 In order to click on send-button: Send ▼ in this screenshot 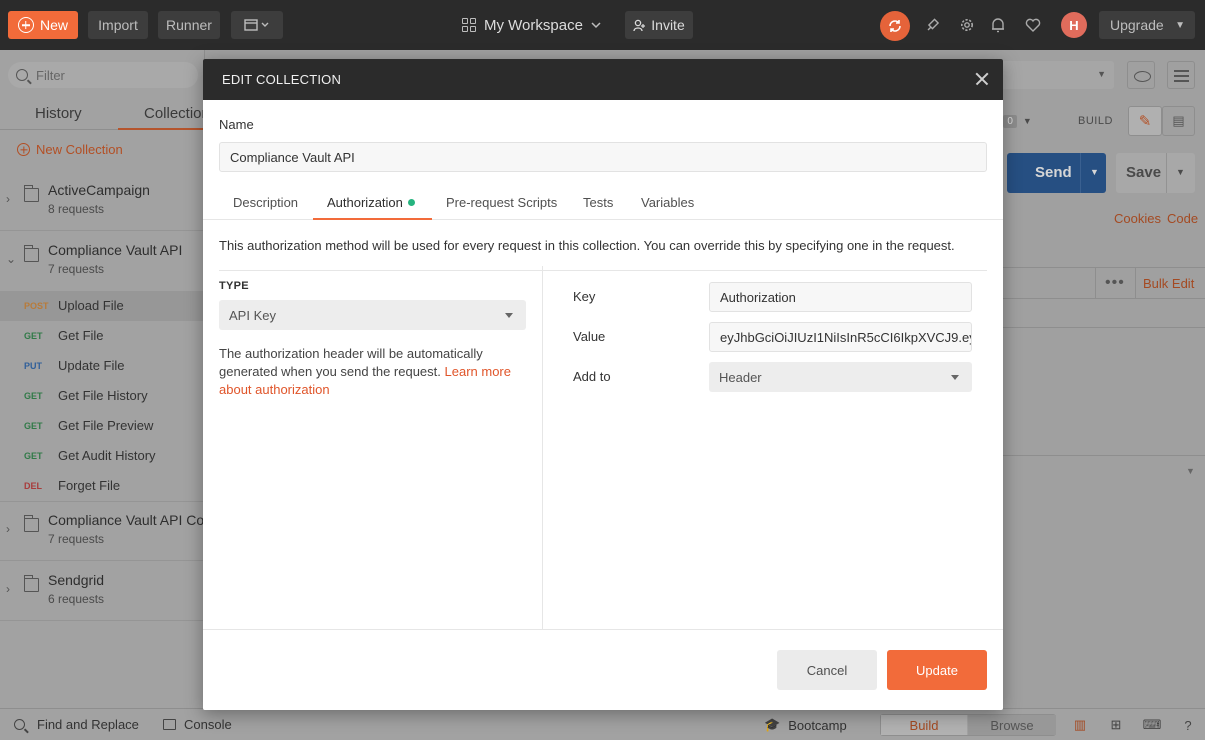, I will do `click(1056, 173)`.